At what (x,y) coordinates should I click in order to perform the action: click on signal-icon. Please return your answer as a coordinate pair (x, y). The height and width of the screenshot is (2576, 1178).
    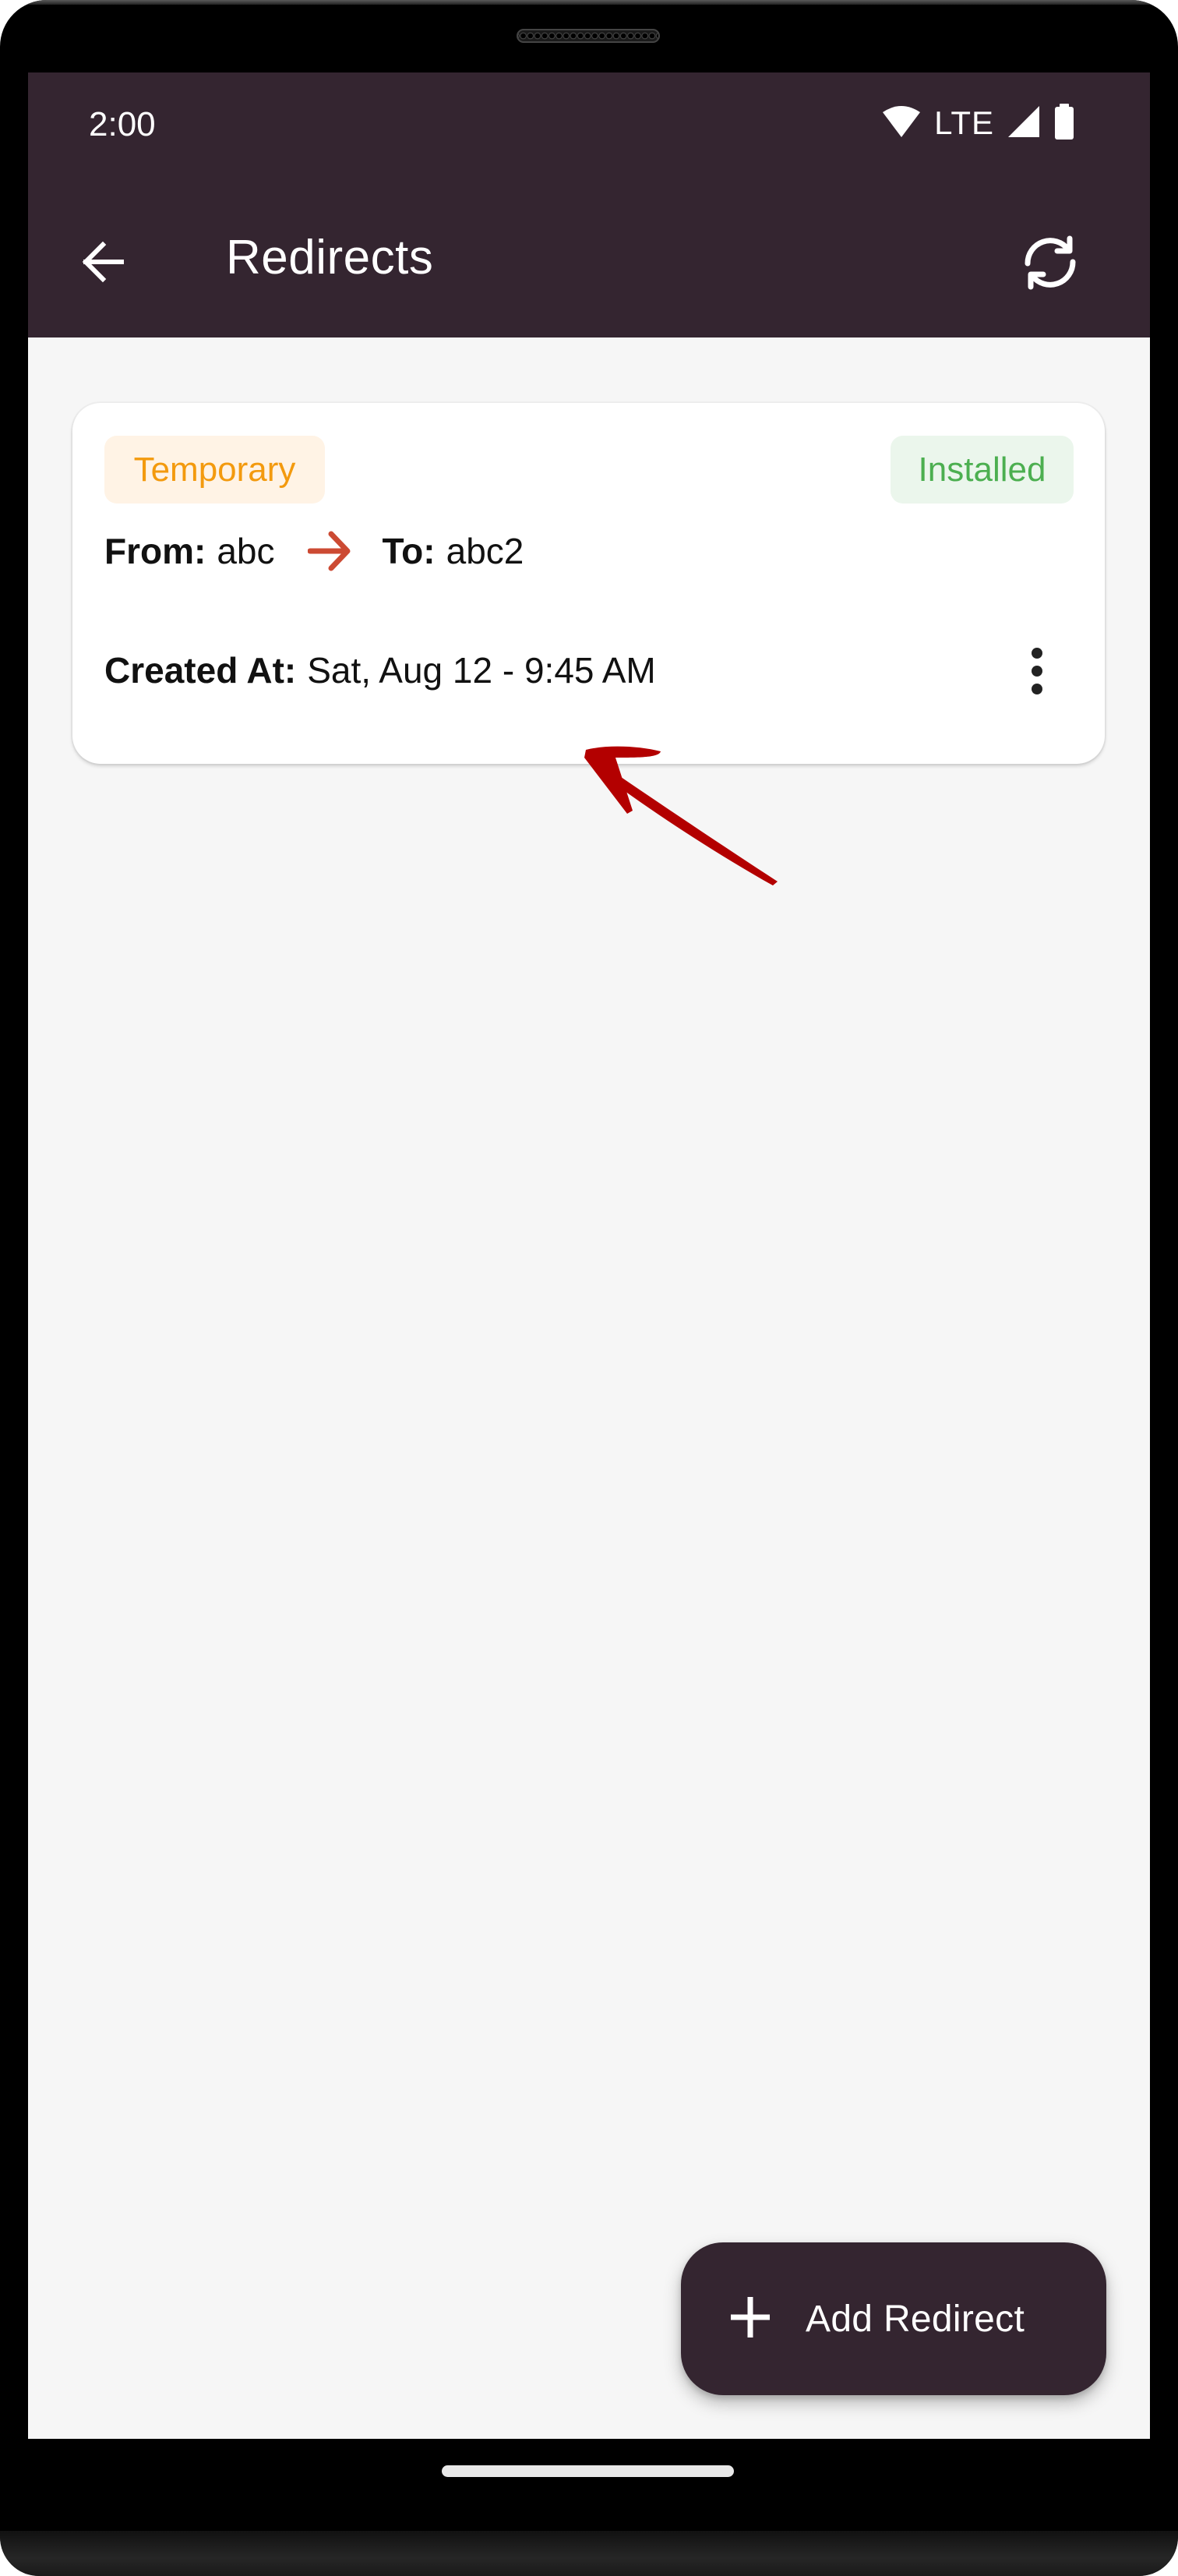
    Looking at the image, I should click on (1024, 123).